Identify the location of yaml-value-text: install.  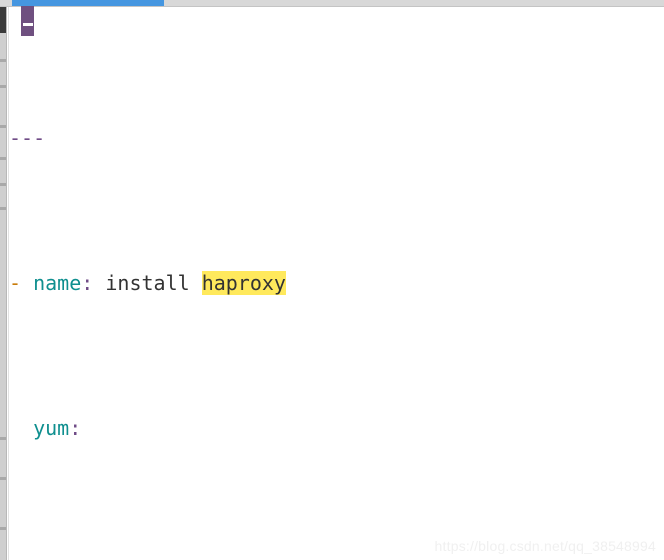
(153, 283).